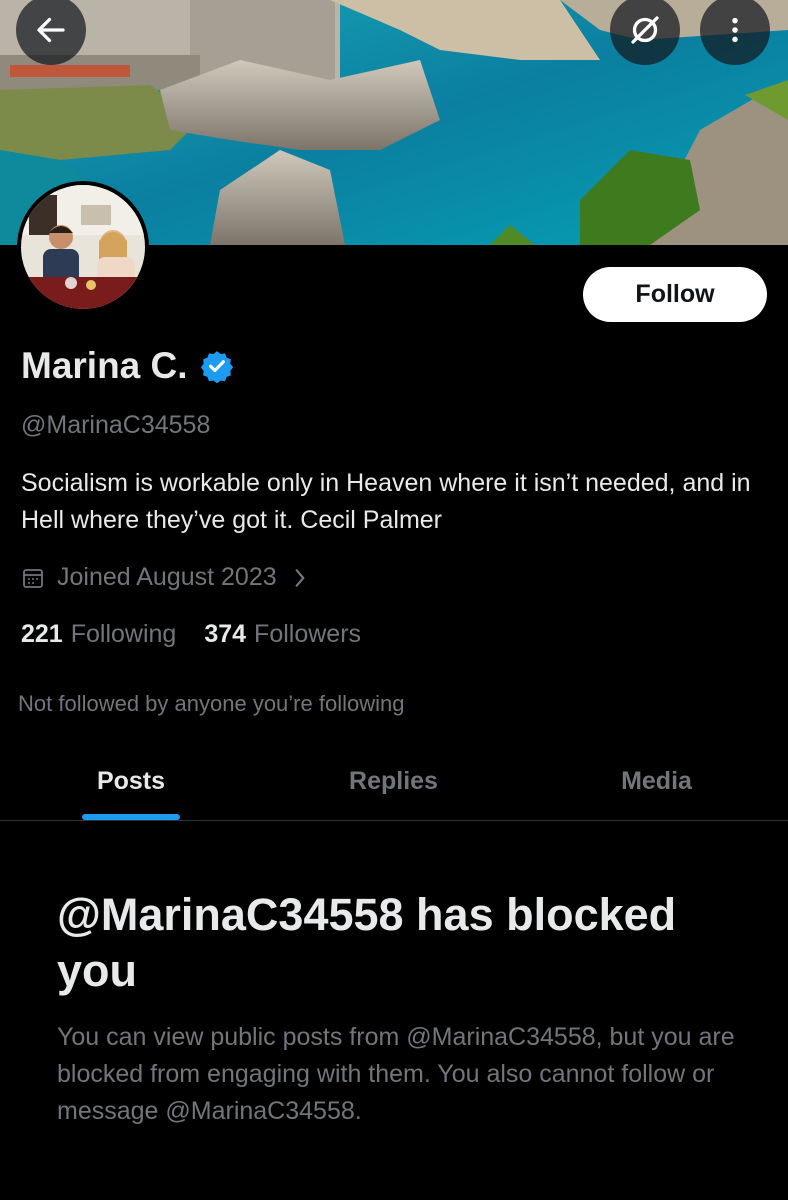 The width and height of the screenshot is (788, 1200). Describe the element at coordinates (300, 577) in the screenshot. I see `chevron-right-icon` at that location.